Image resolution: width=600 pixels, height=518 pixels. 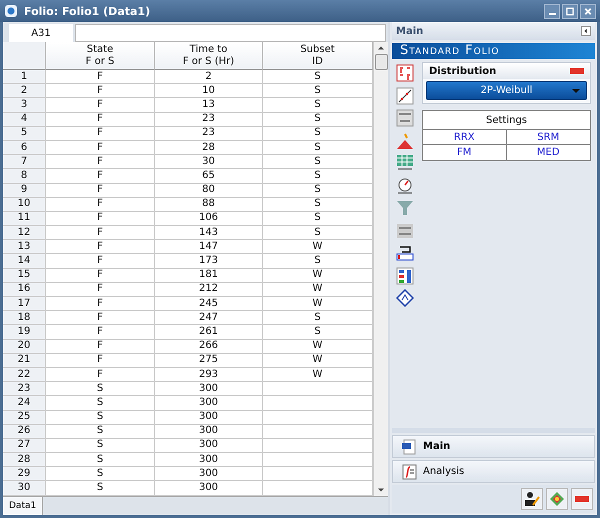 I want to click on row-header: 11, so click(x=24, y=219).